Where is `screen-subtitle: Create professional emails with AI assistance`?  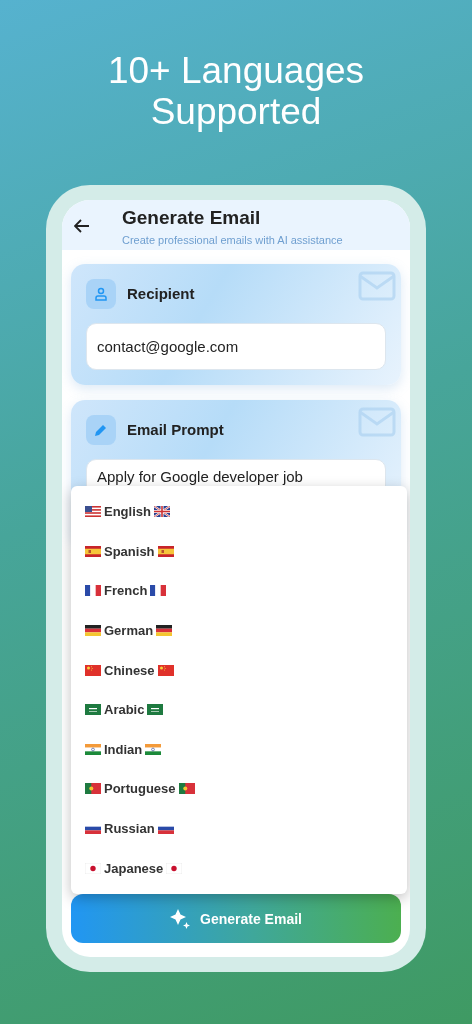 screen-subtitle: Create professional emails with AI assistance is located at coordinates (232, 240).